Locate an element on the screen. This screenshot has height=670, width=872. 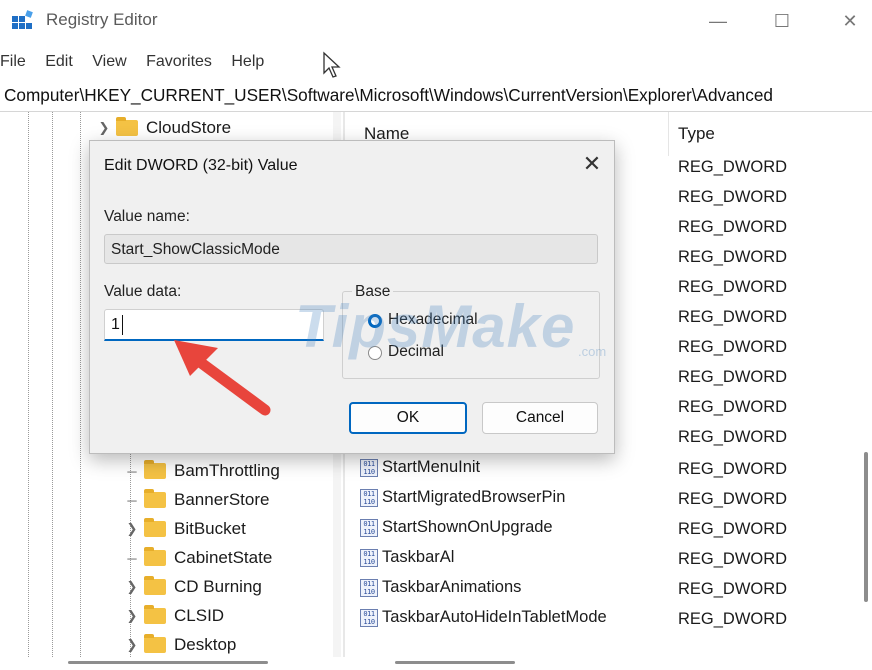
tree-item: ─ BamThrottling is located at coordinates (202, 471).